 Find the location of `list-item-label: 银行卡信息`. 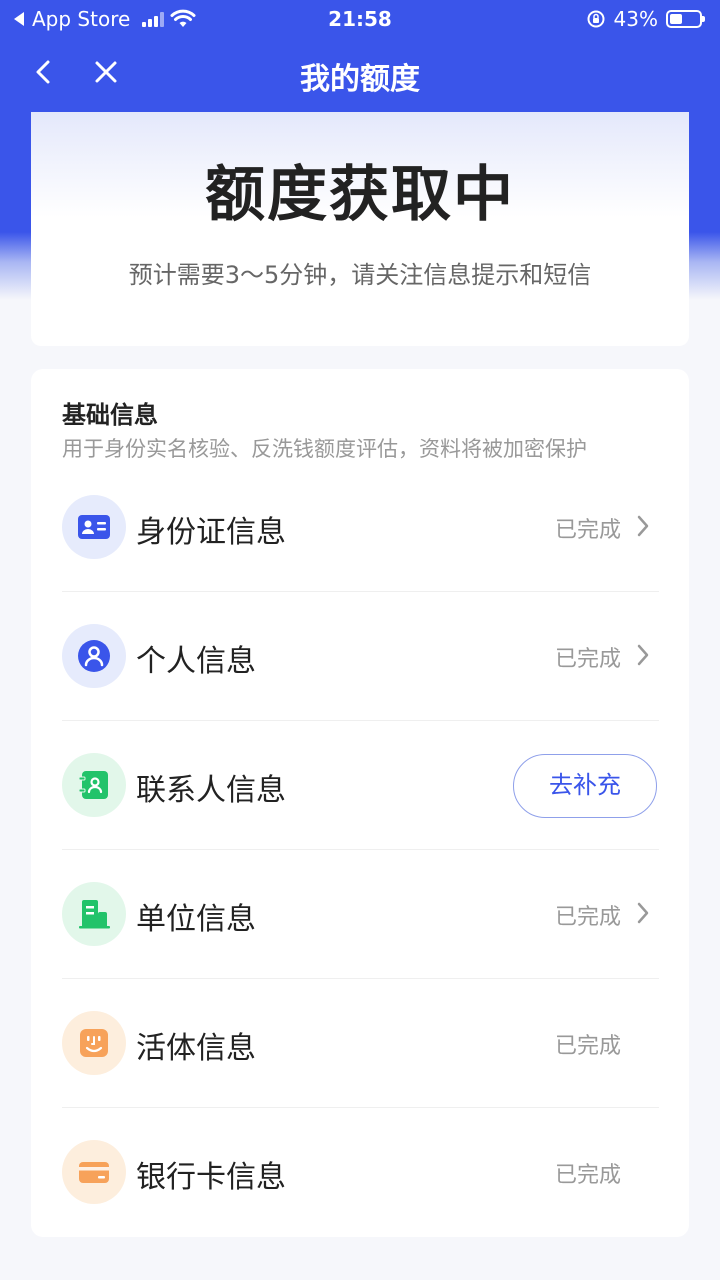

list-item-label: 银行卡信息 is located at coordinates (211, 1177).